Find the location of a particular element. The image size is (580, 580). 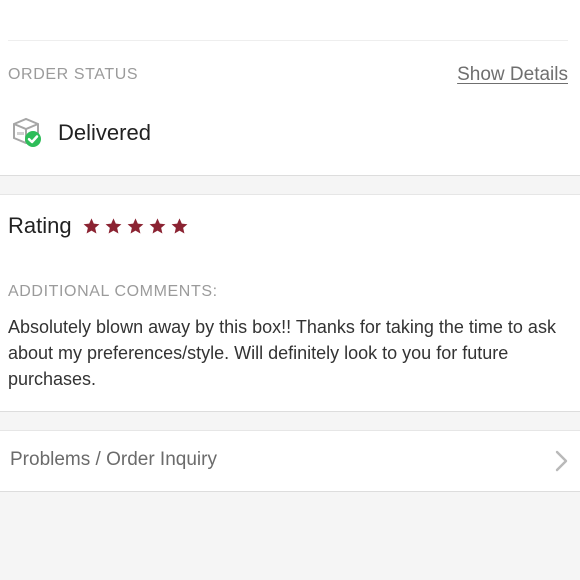

star-rating is located at coordinates (135, 226).